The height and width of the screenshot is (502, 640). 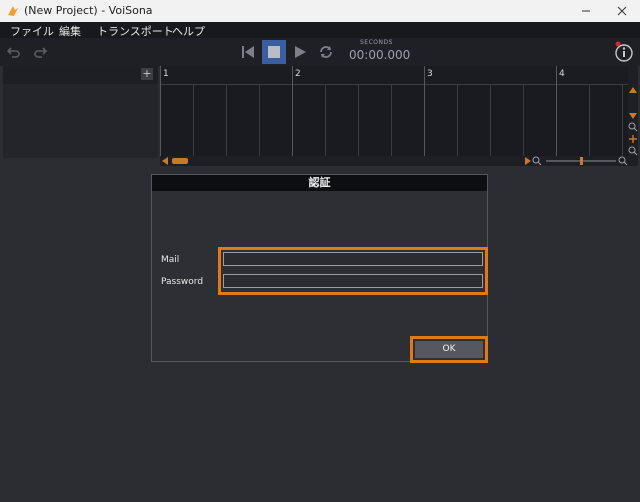 What do you see at coordinates (562, 74) in the screenshot?
I see `bar-number: 4` at bounding box center [562, 74].